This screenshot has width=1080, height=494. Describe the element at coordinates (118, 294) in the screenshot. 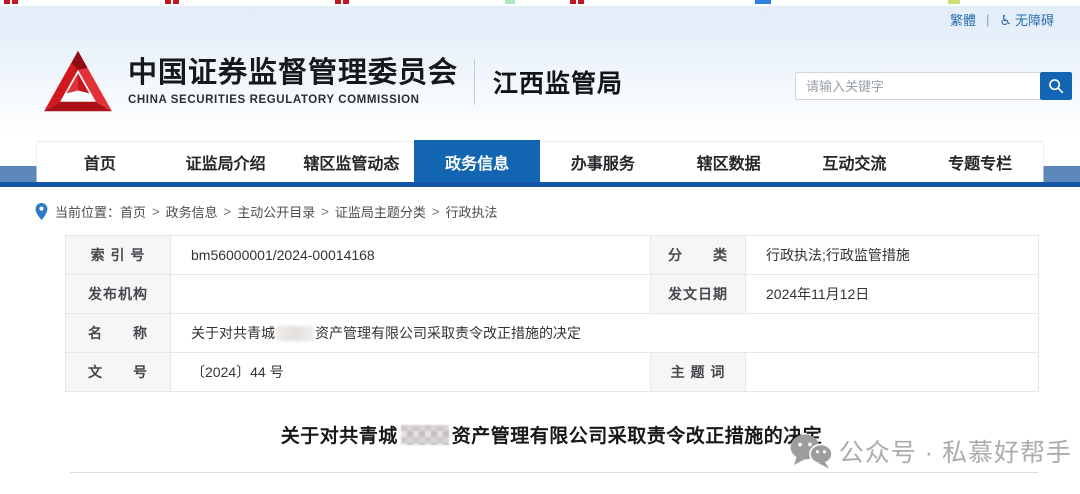

I see `issuing-agency-label: 发布机构` at that location.